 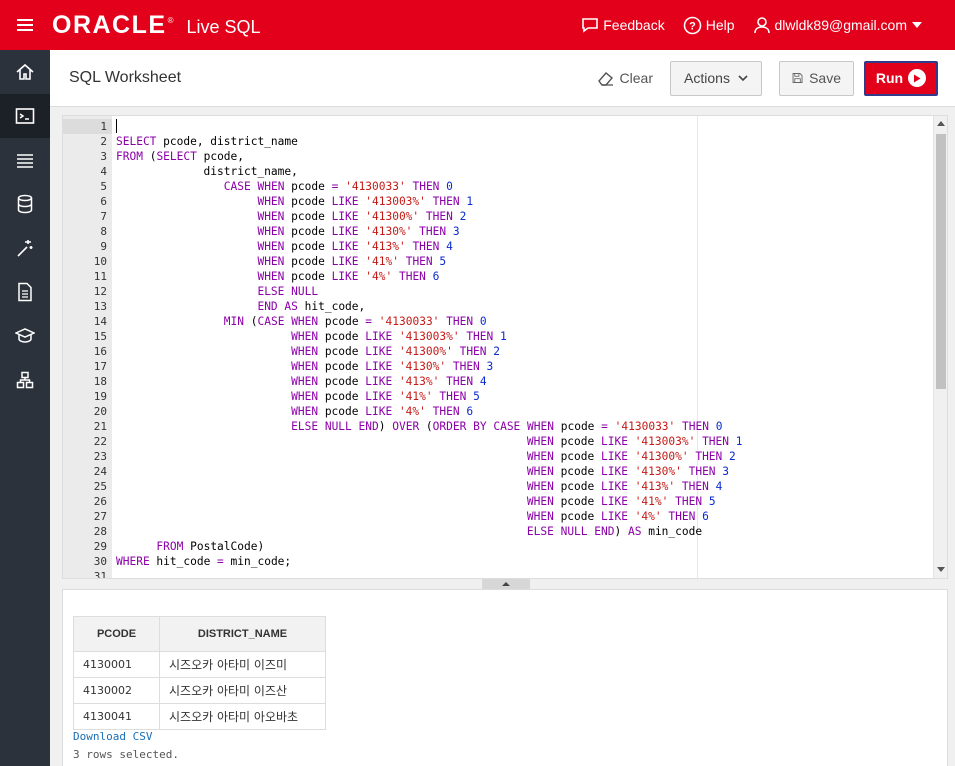 I want to click on cell-pcode: 4130041, so click(x=116, y=716).